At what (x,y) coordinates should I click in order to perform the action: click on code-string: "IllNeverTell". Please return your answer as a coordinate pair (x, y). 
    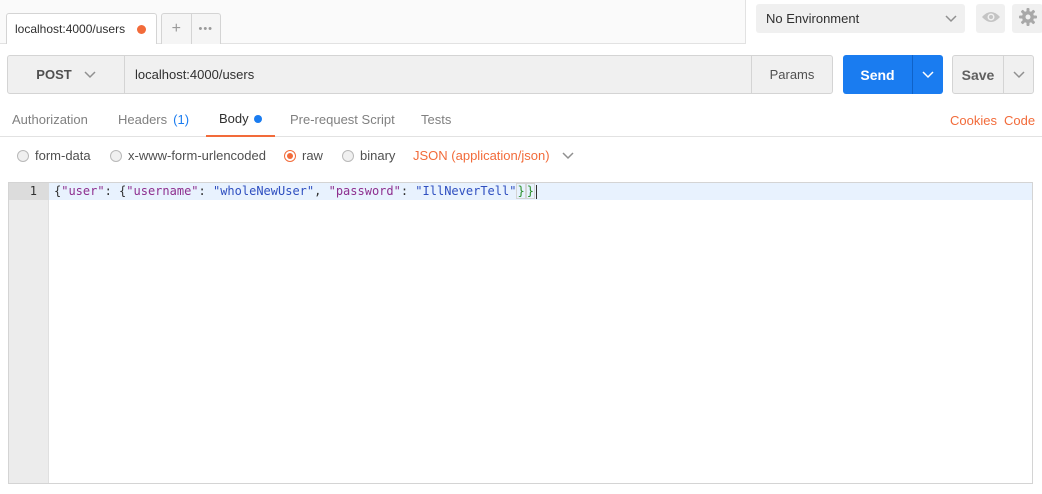
    Looking at the image, I should click on (466, 191).